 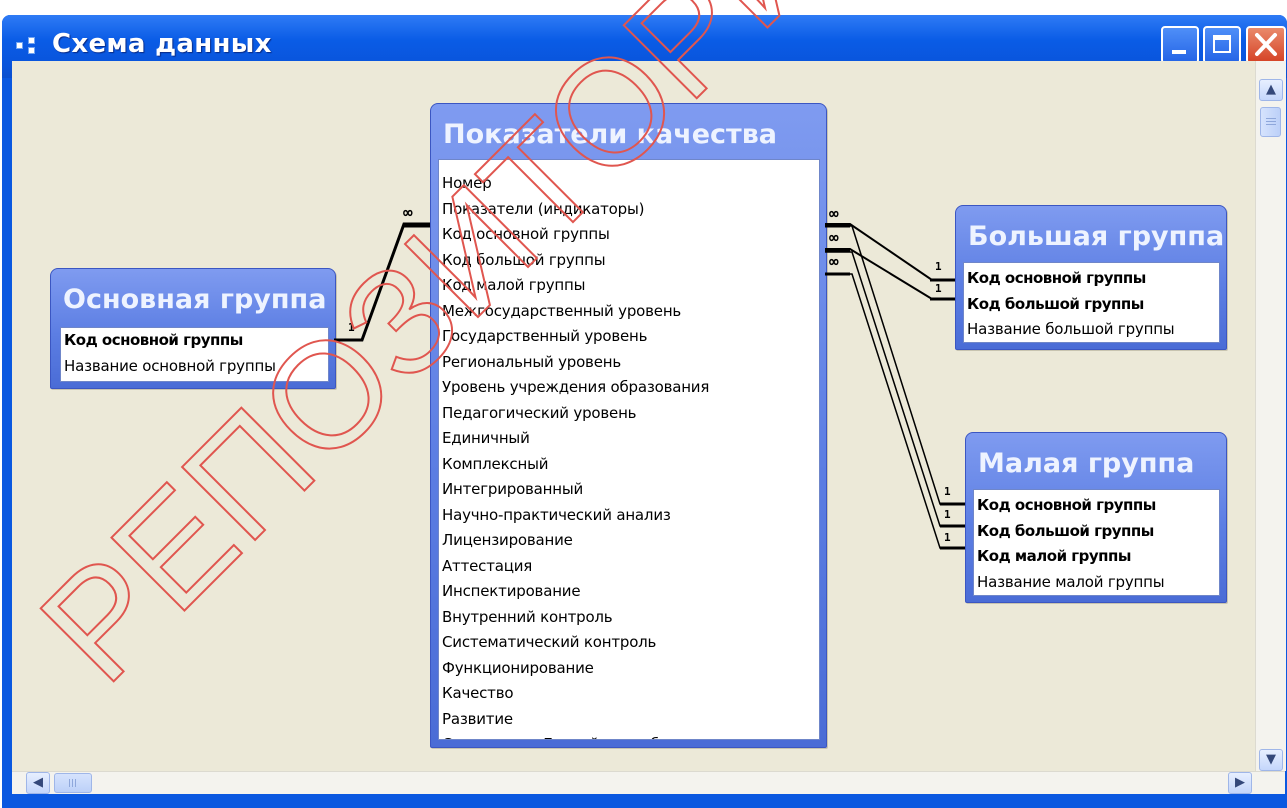 What do you see at coordinates (629, 592) in the screenshot?
I see `field-item: Инспектирование` at bounding box center [629, 592].